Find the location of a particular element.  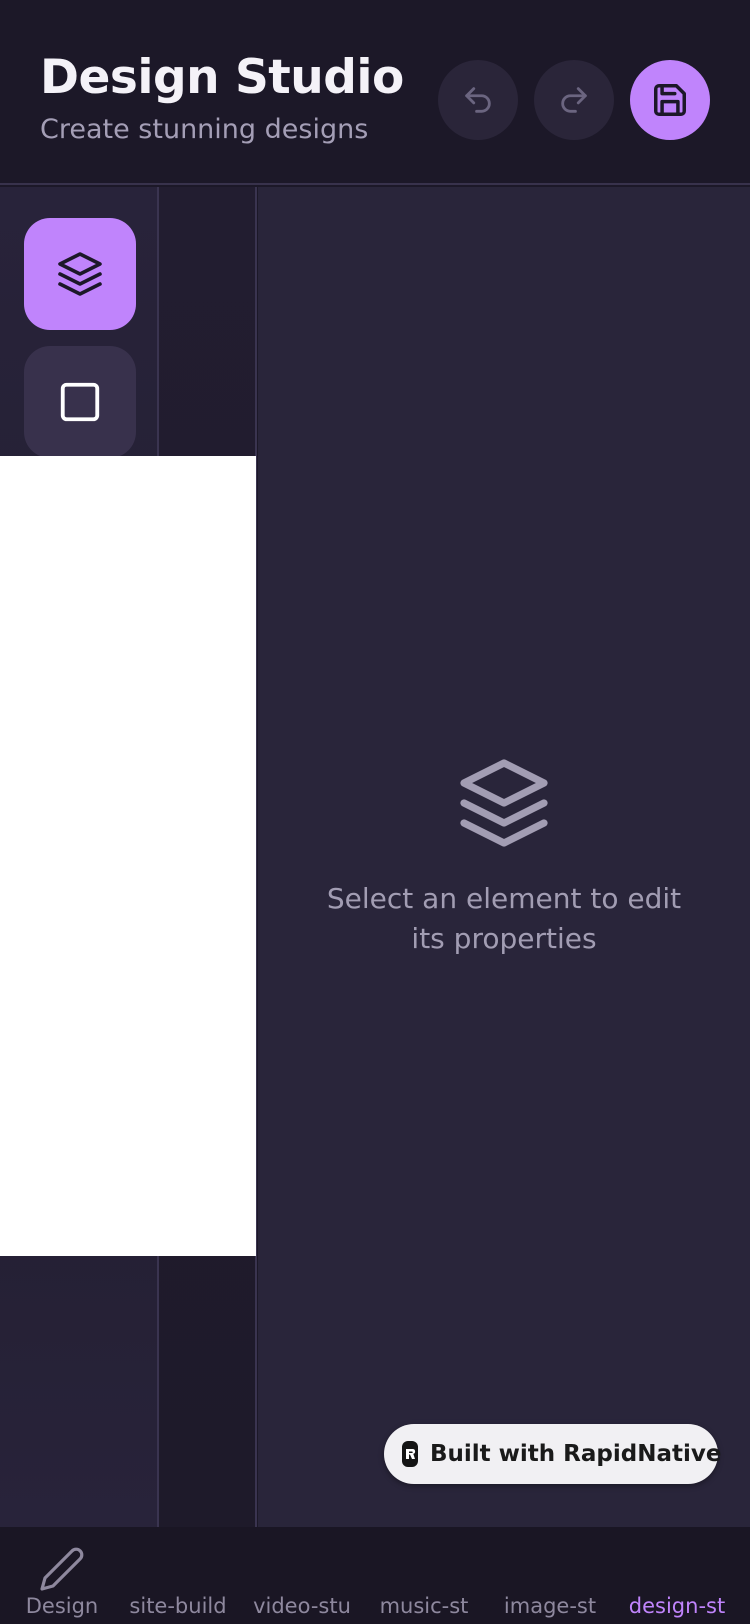

save-icon is located at coordinates (670, 100).